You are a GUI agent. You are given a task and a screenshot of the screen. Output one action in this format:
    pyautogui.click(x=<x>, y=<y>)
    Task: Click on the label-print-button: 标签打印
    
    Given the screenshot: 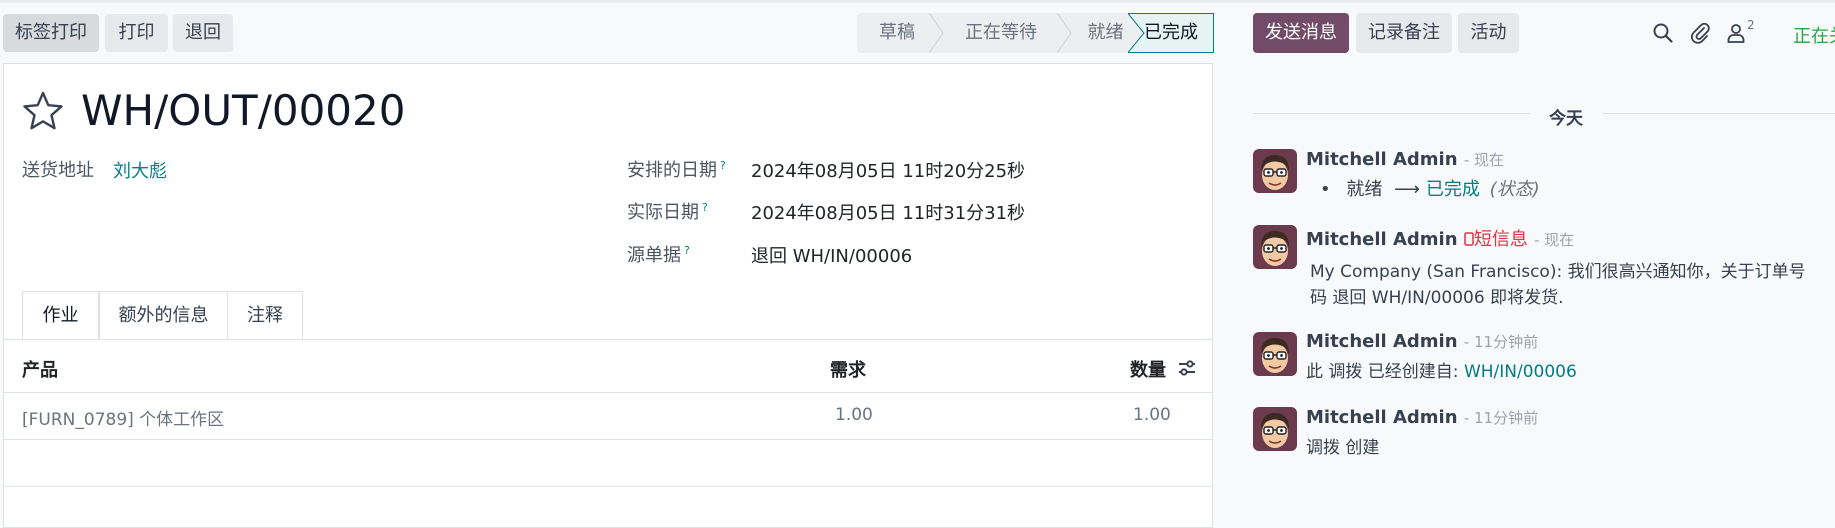 What is the action you would take?
    pyautogui.click(x=51, y=33)
    